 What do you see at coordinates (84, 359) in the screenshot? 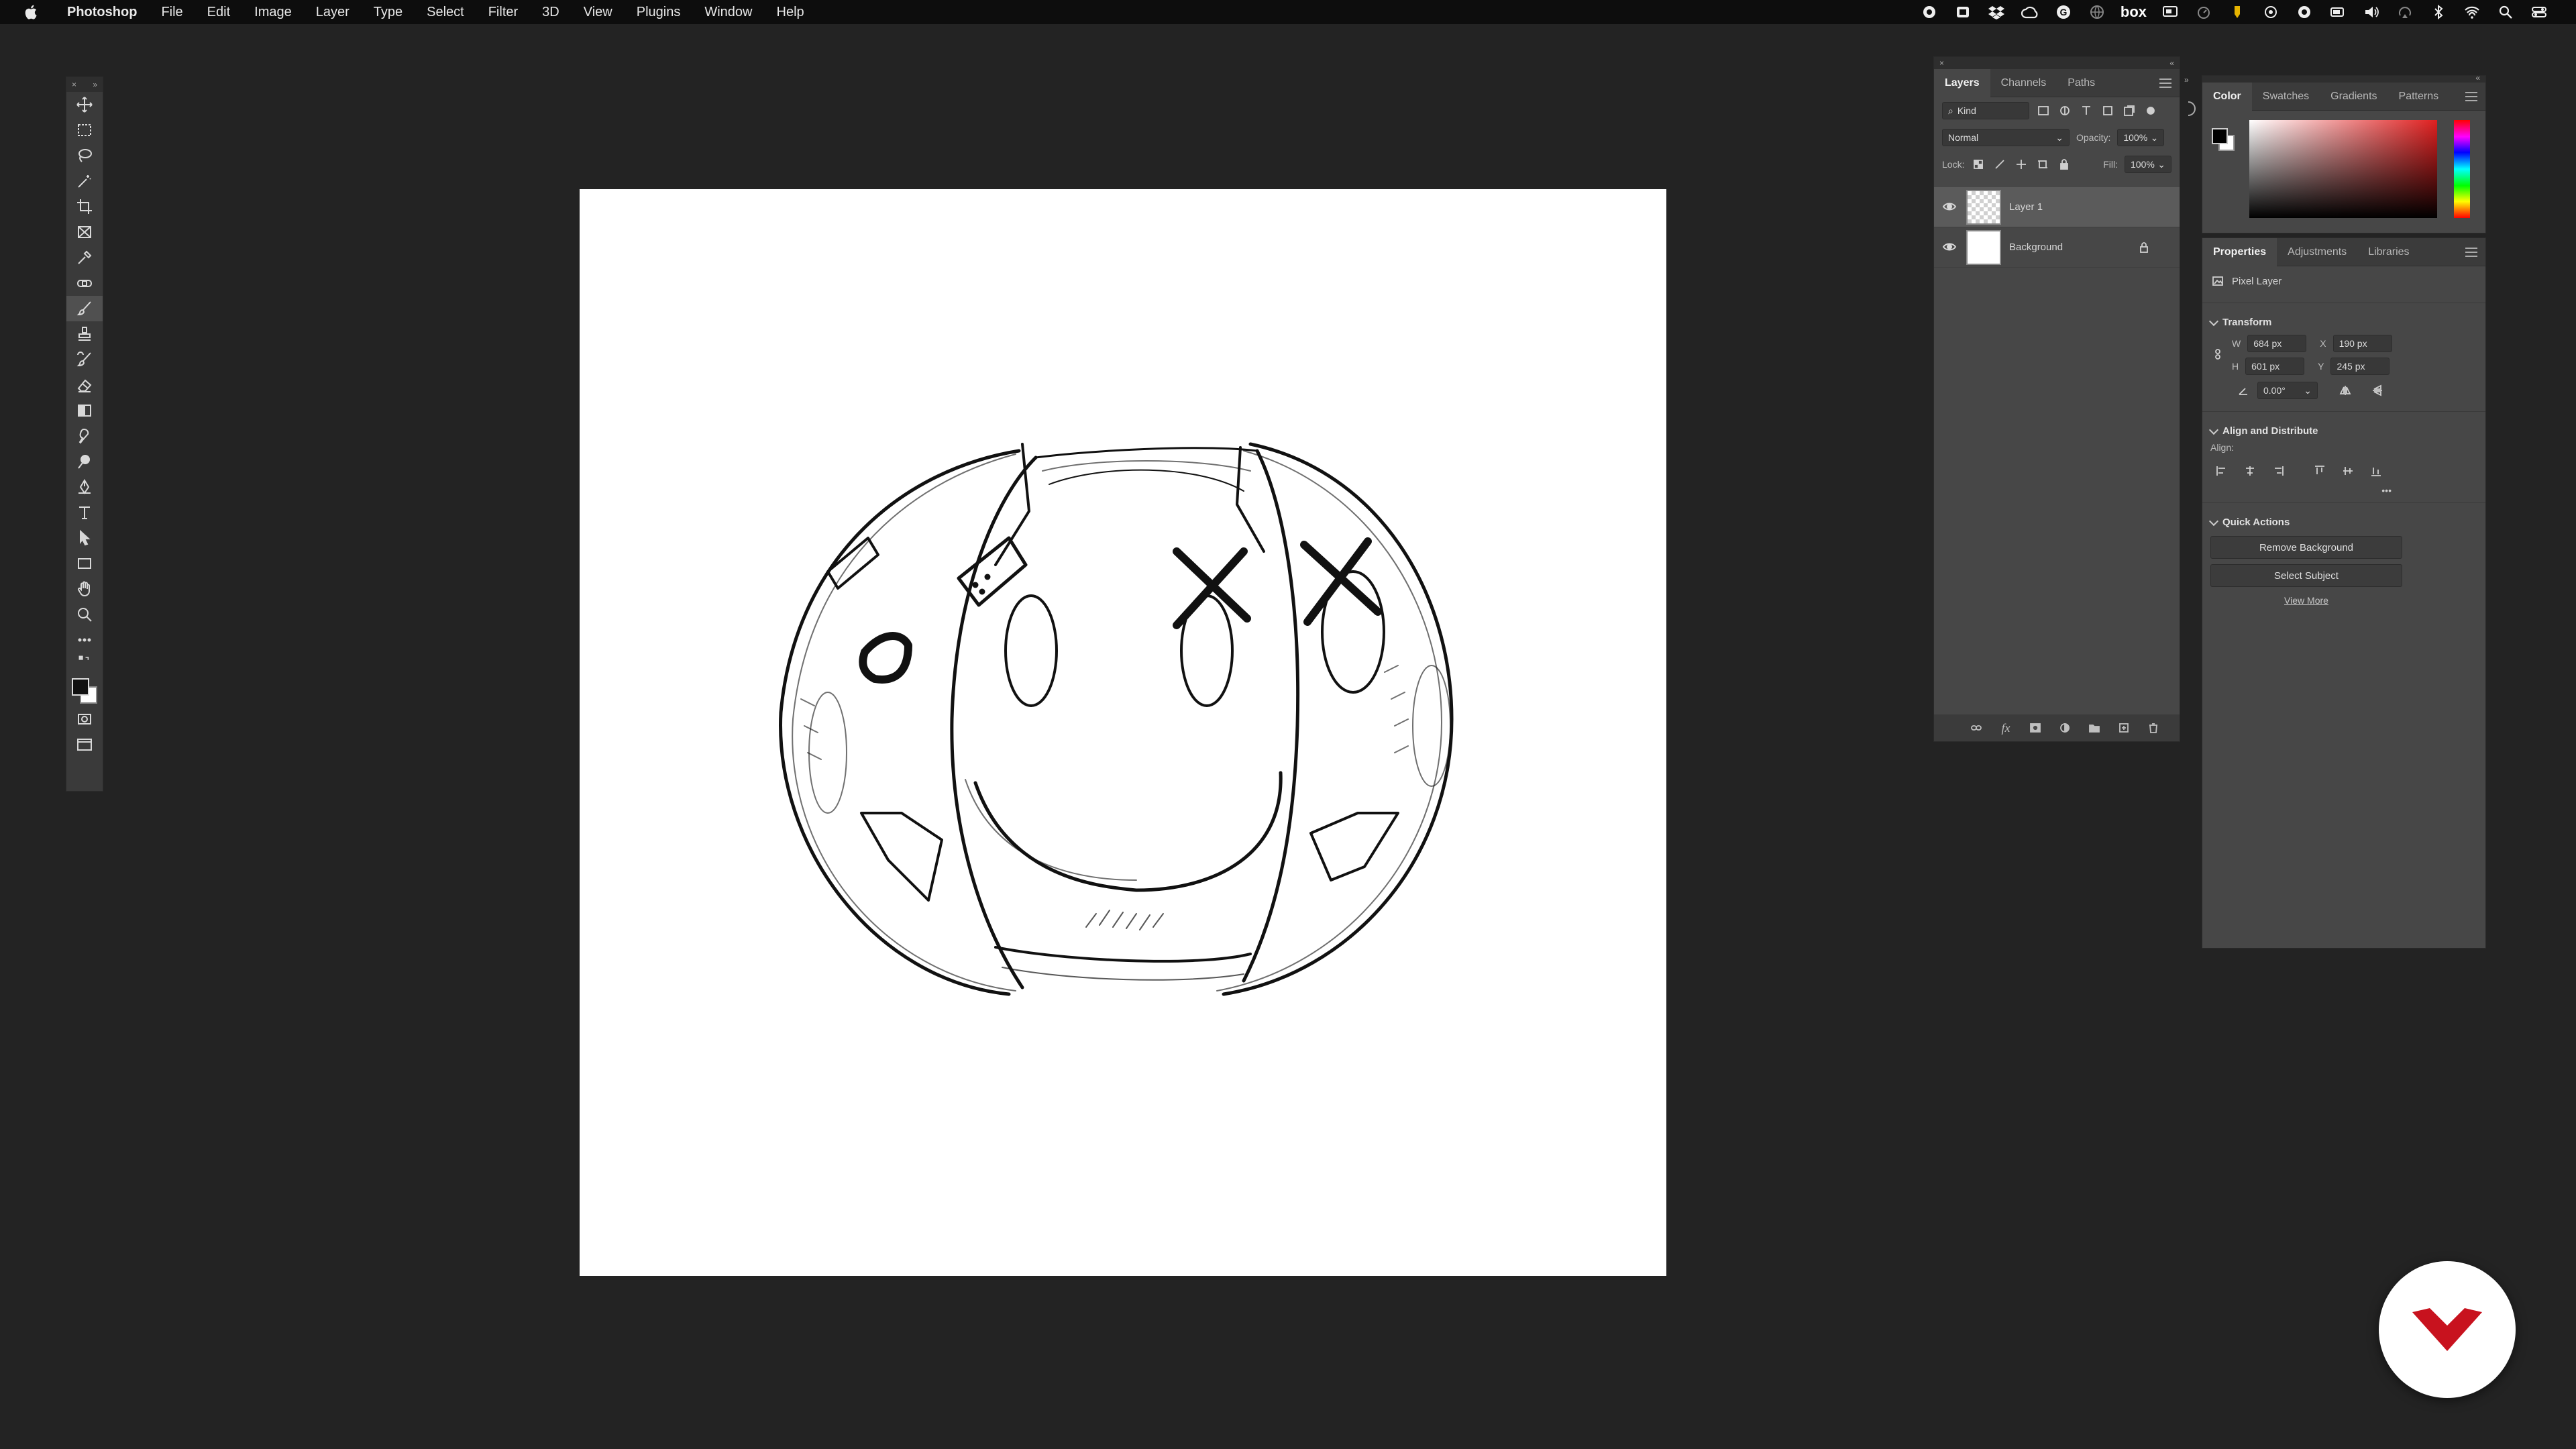
I see `history-brush-tool` at bounding box center [84, 359].